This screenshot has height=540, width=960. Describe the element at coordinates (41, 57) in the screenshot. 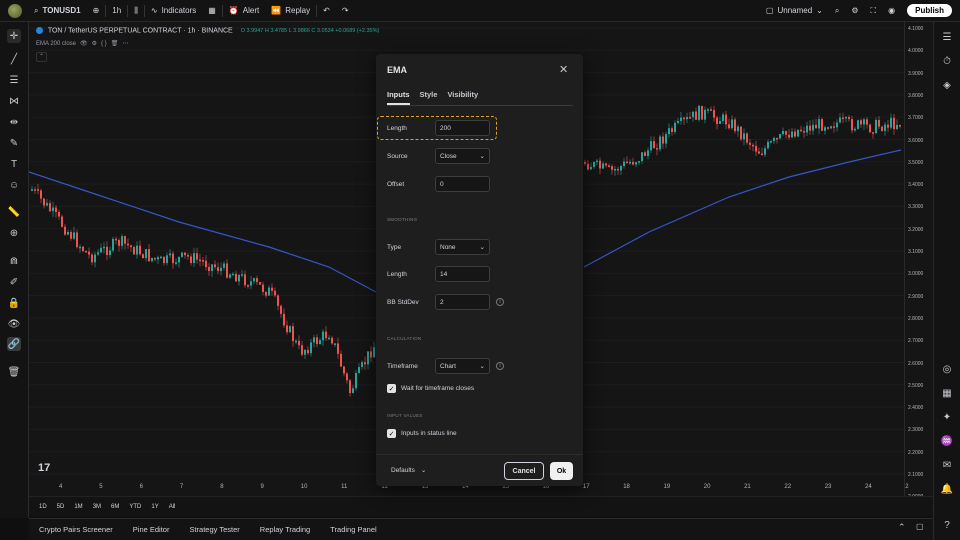

I see `collapse-legend-button: ⌃` at that location.